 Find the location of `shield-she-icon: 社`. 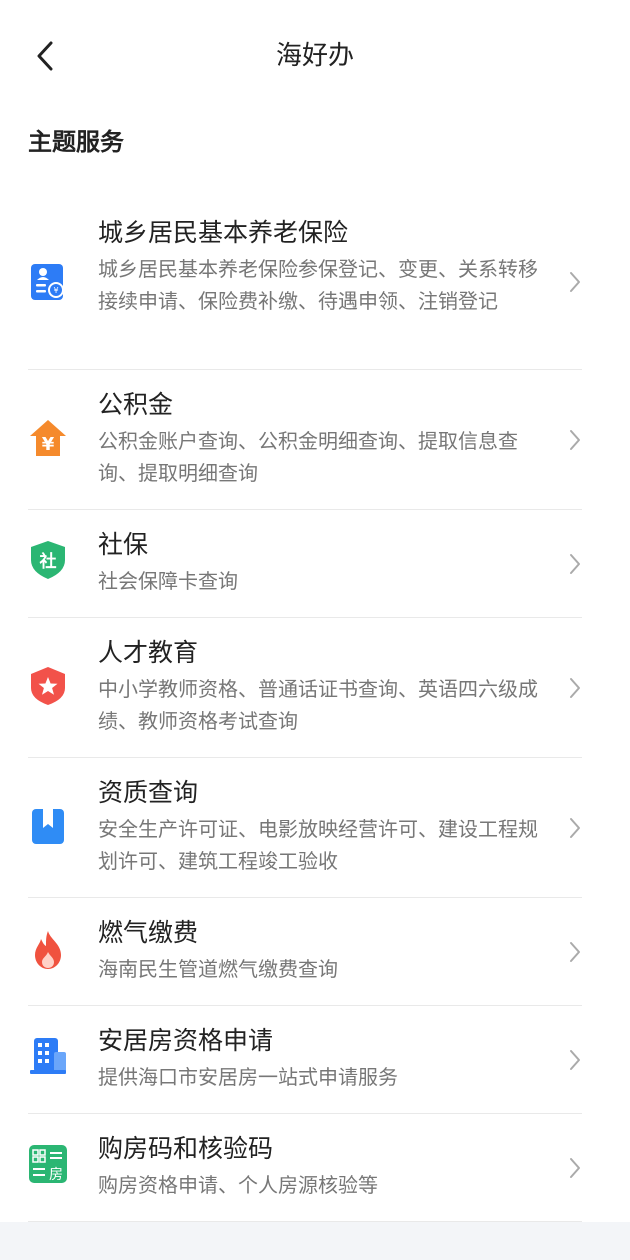

shield-she-icon: 社 is located at coordinates (48, 560).